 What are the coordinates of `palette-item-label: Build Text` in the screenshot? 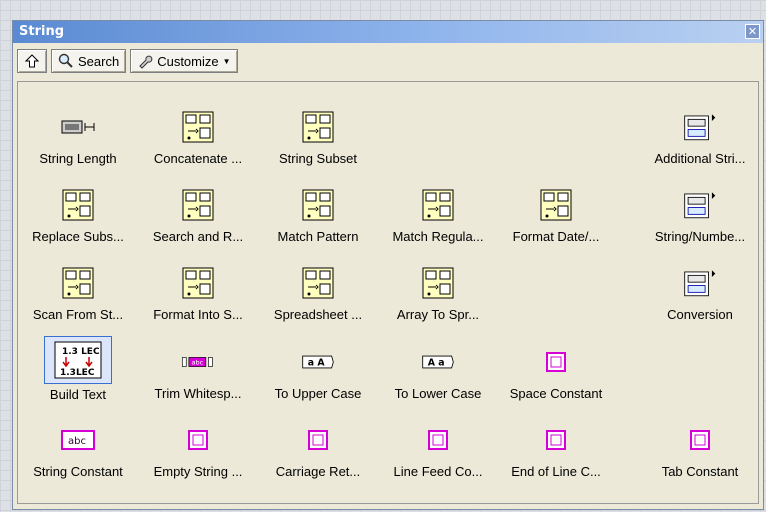 It's located at (78, 394).